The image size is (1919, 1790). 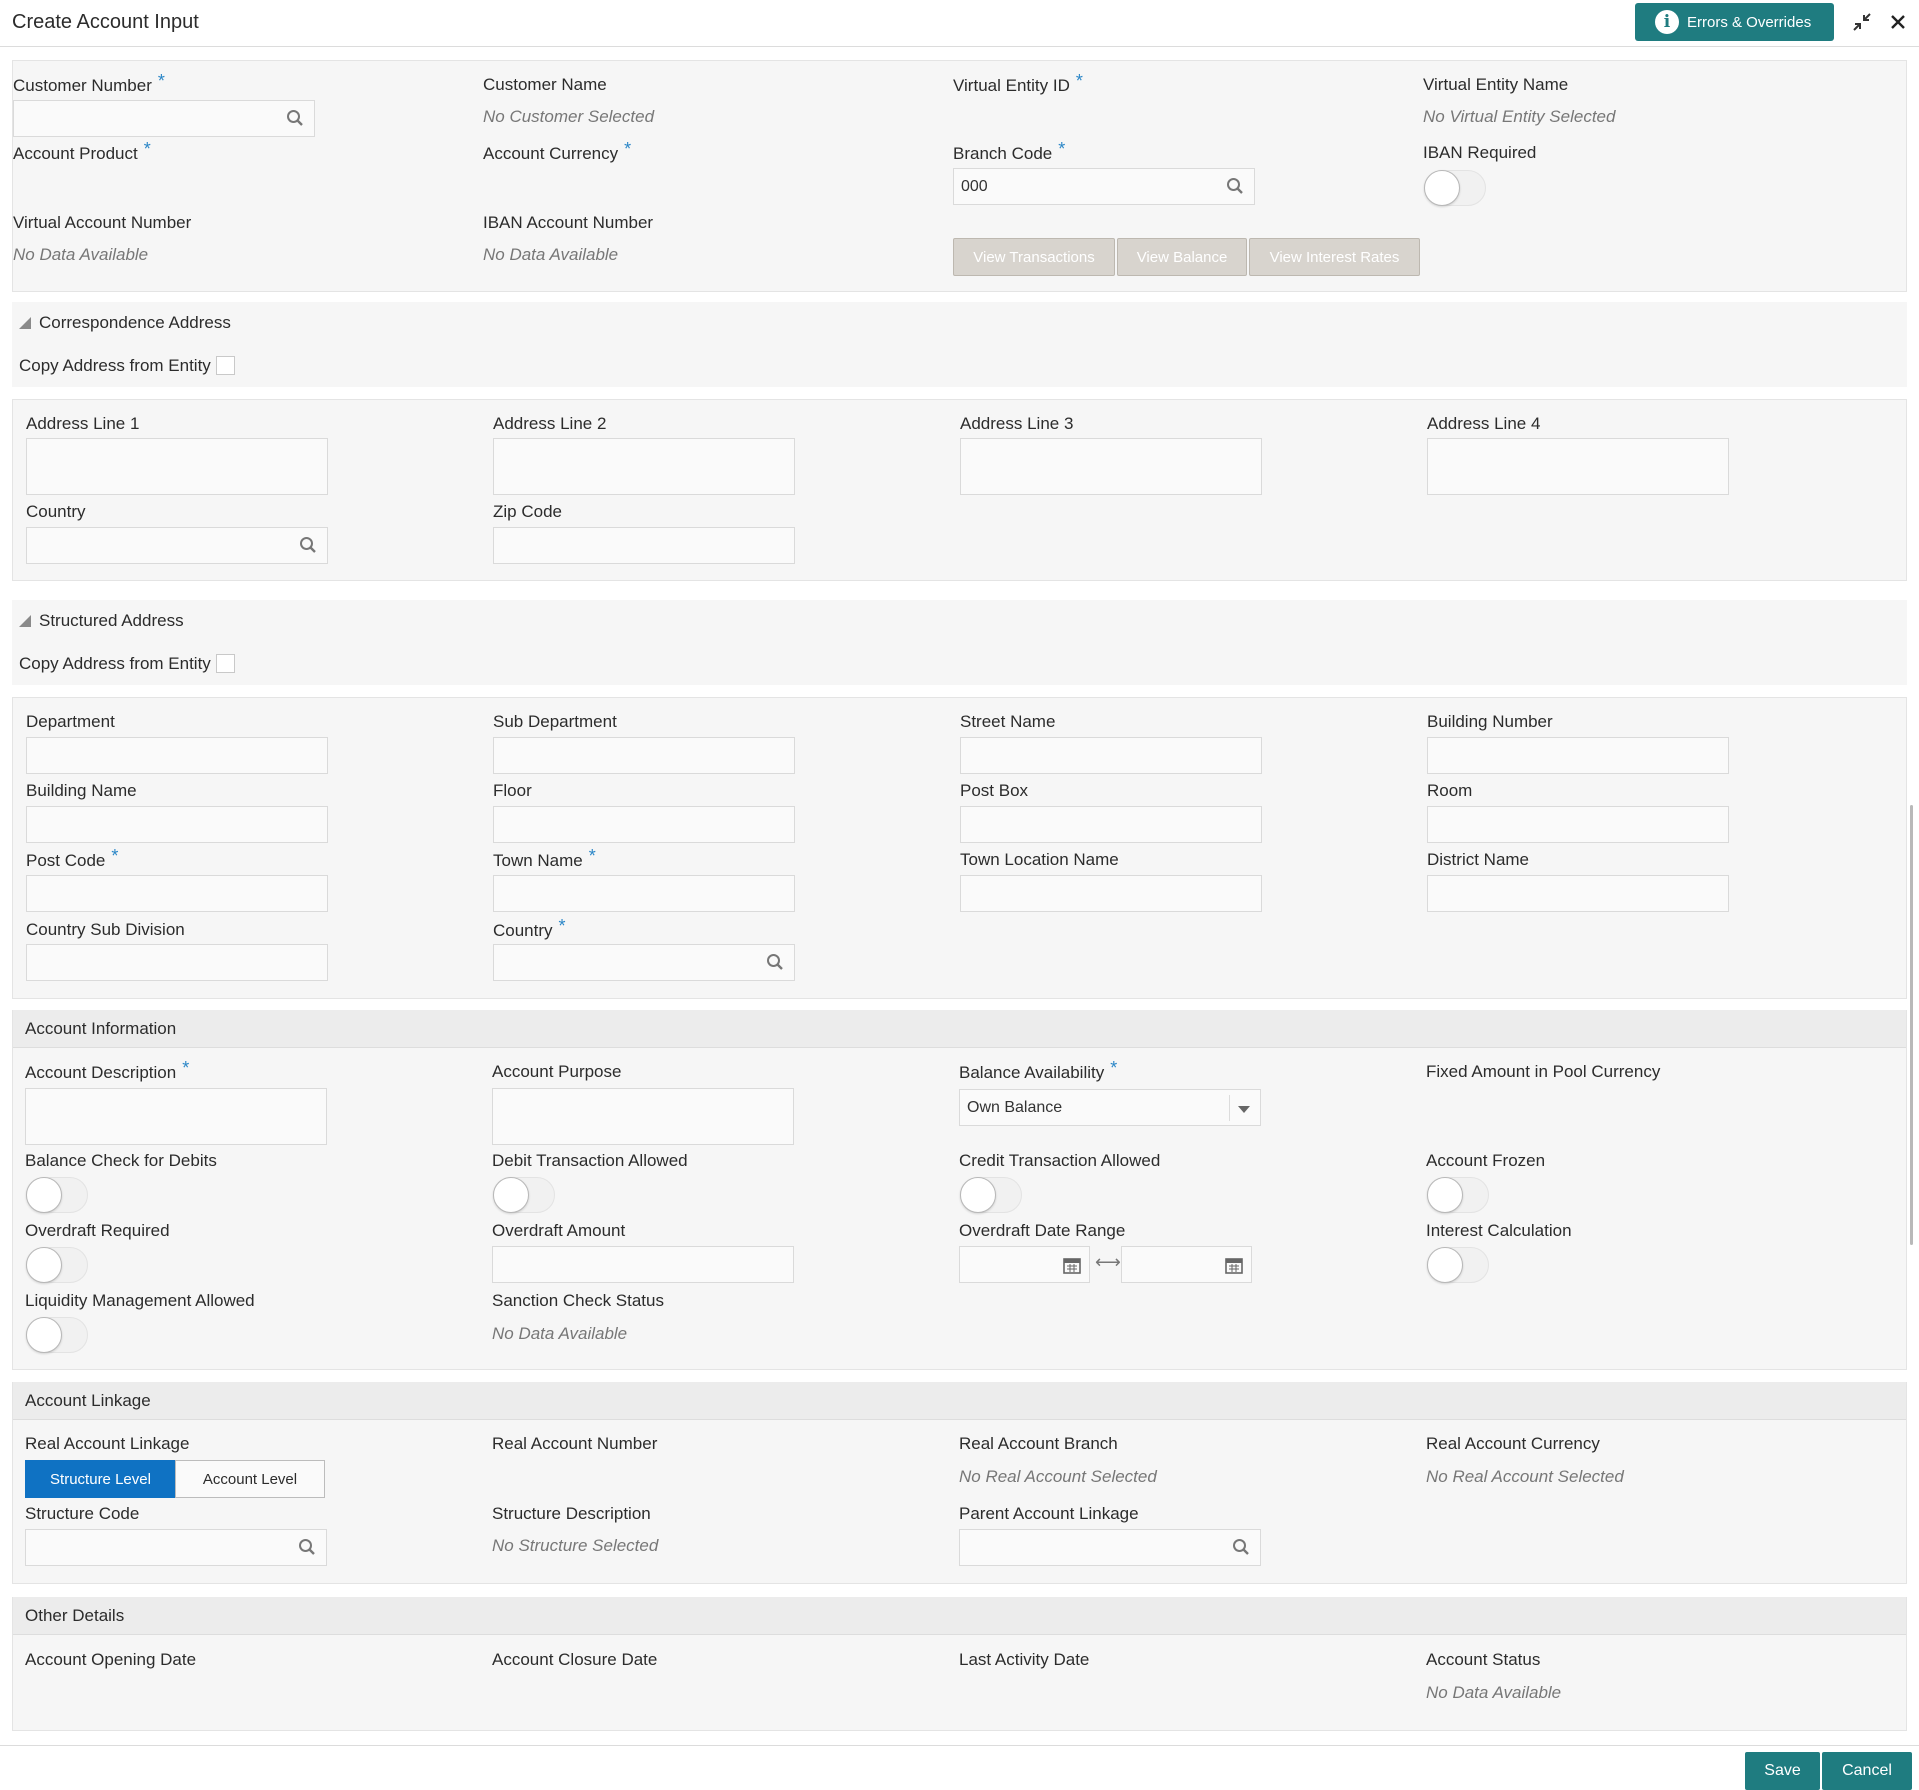 What do you see at coordinates (1543, 1071) in the screenshot?
I see `fixed-amount-label: Fixed Amount in Pool Currency` at bounding box center [1543, 1071].